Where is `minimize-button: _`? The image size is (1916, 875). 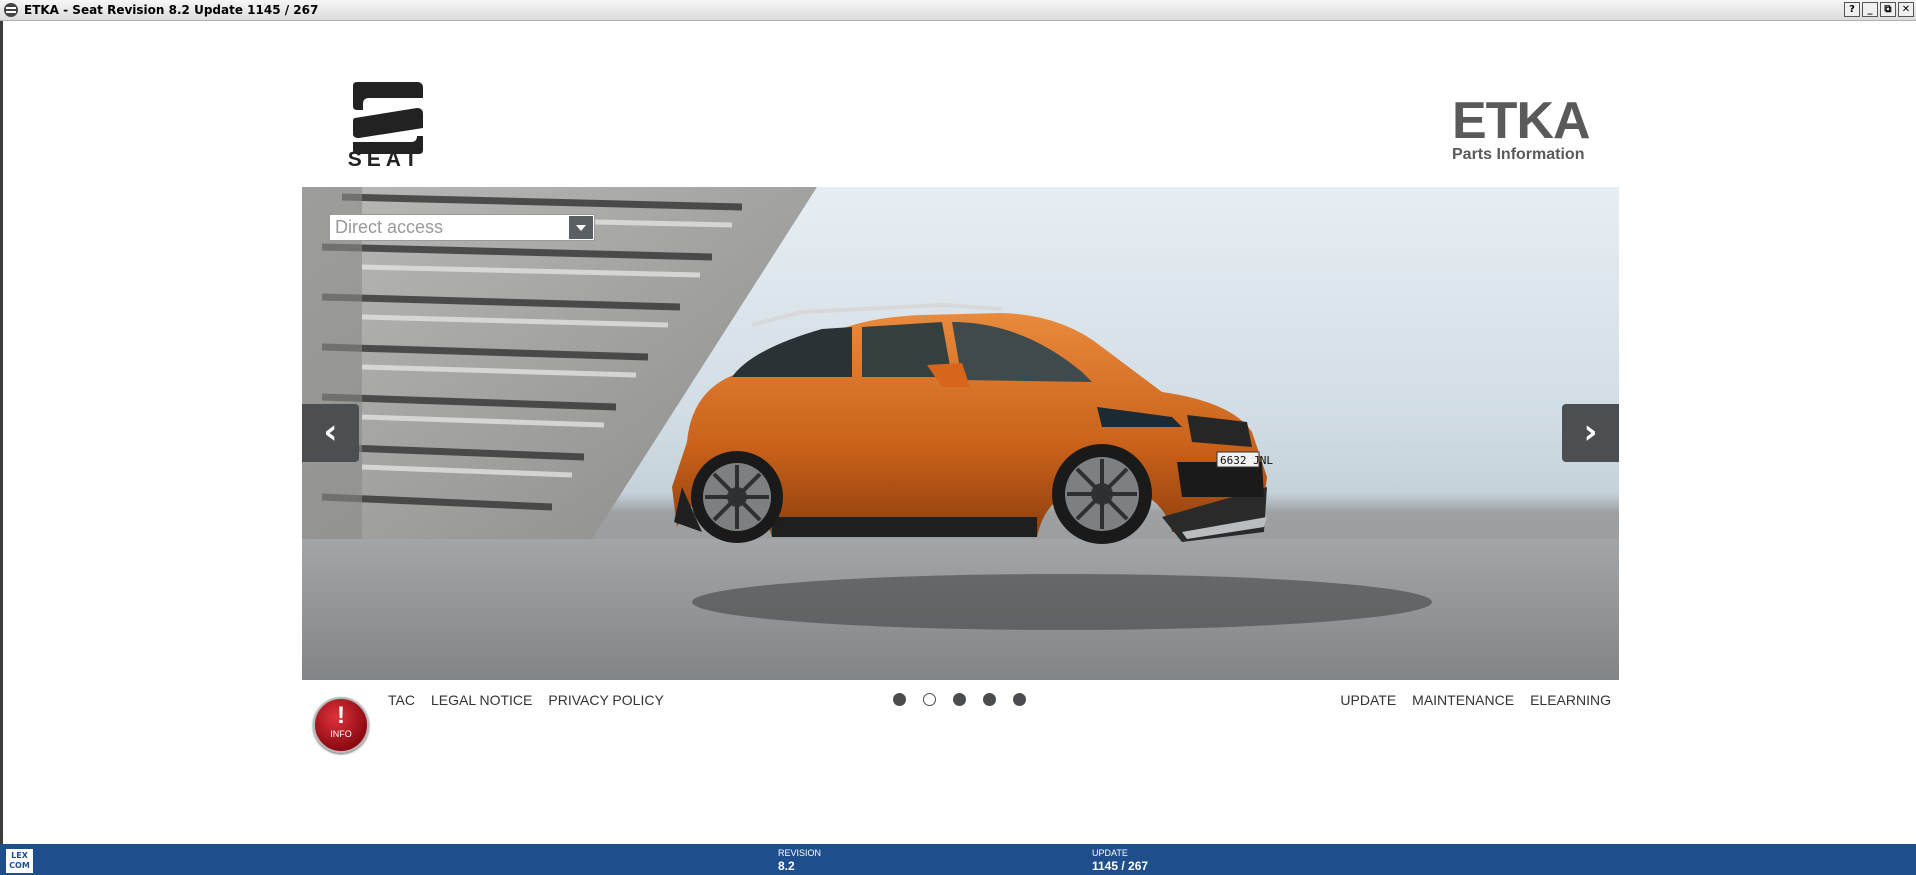
minimize-button: _ is located at coordinates (1870, 9).